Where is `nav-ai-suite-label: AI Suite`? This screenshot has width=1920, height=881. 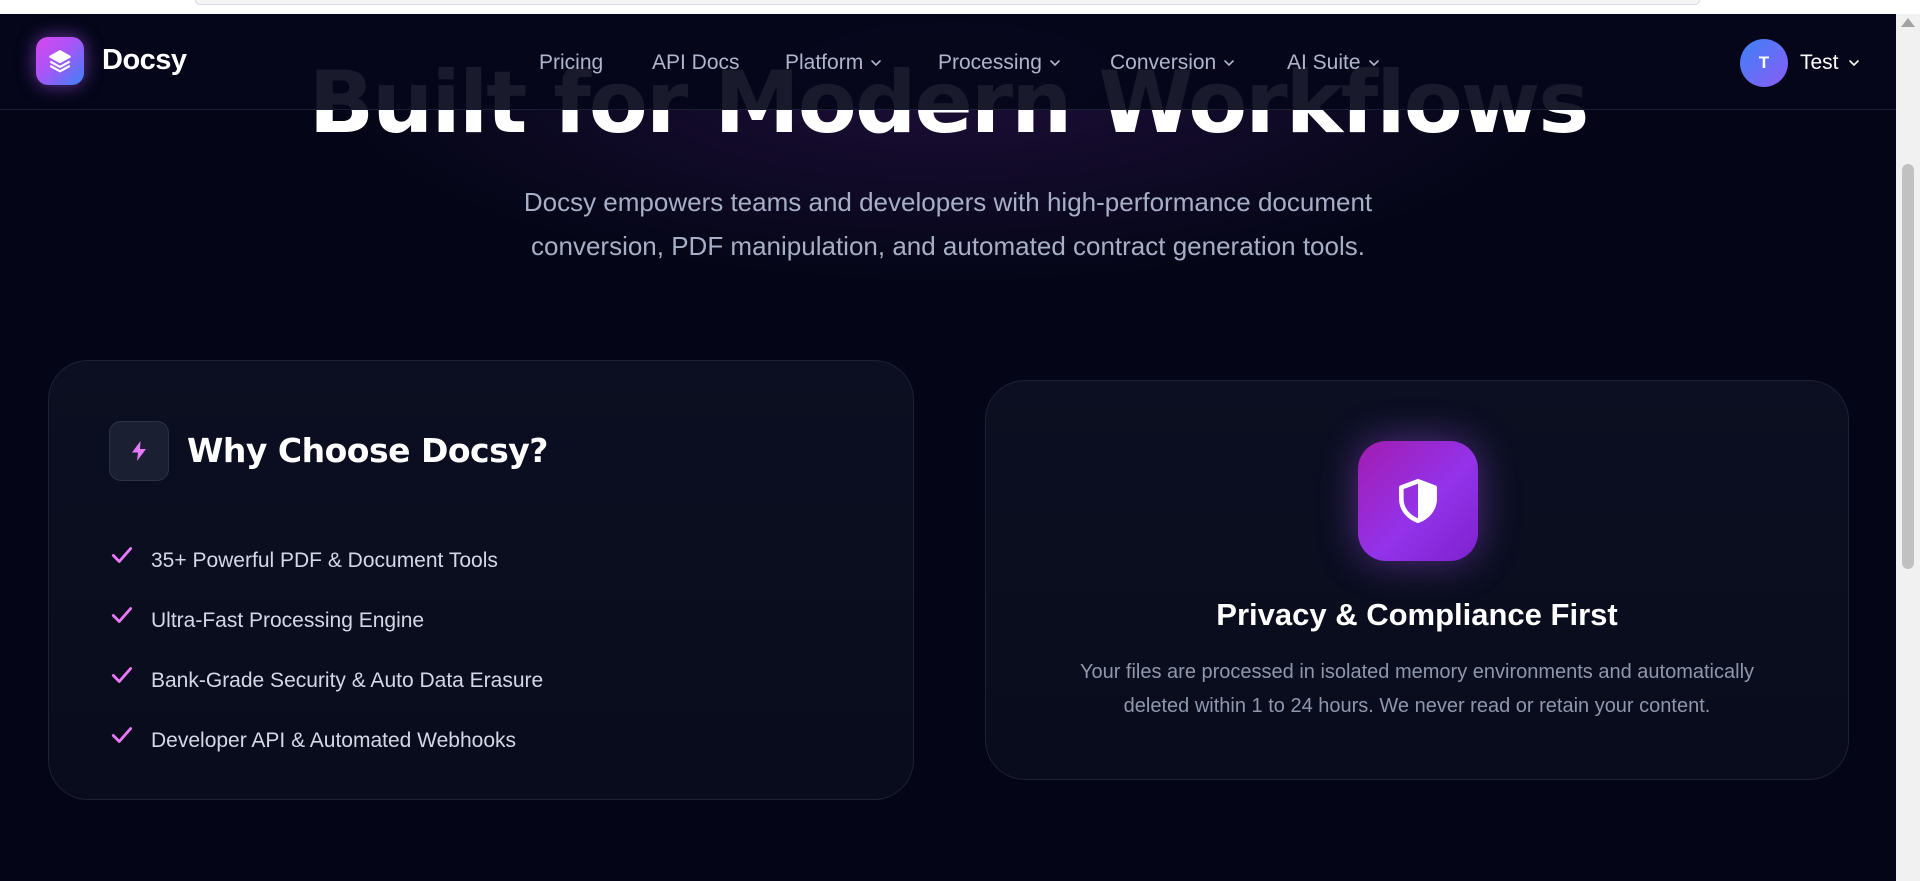
nav-ai-suite-label: AI Suite is located at coordinates (1324, 62).